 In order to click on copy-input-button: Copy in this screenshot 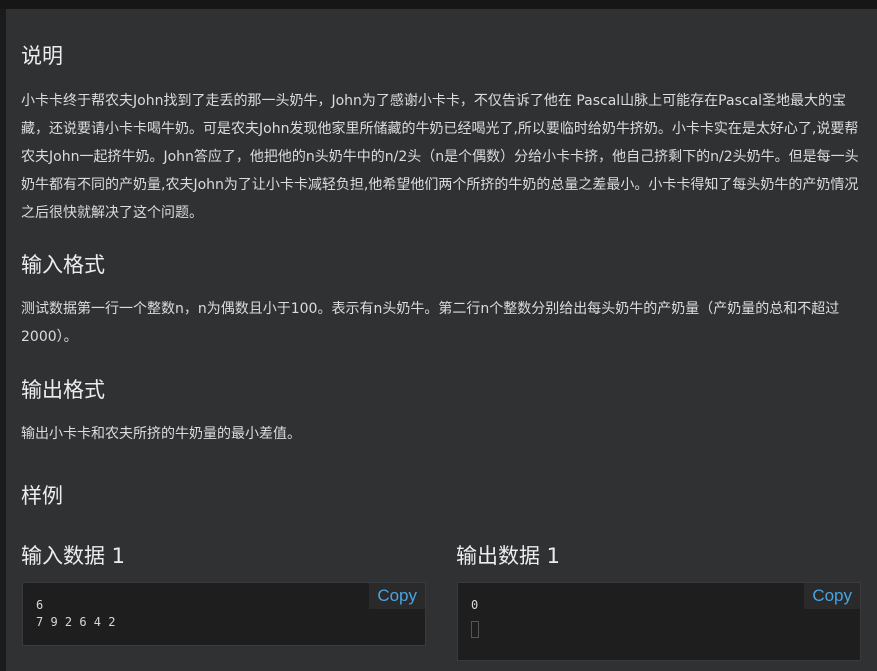, I will do `click(397, 596)`.